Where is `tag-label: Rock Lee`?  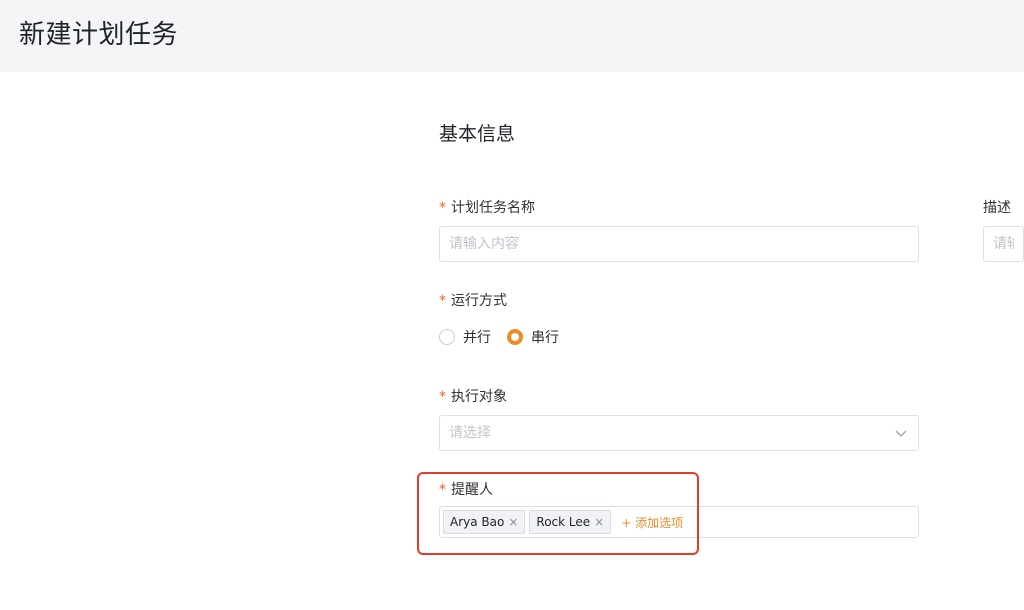
tag-label: Rock Lee is located at coordinates (563, 522).